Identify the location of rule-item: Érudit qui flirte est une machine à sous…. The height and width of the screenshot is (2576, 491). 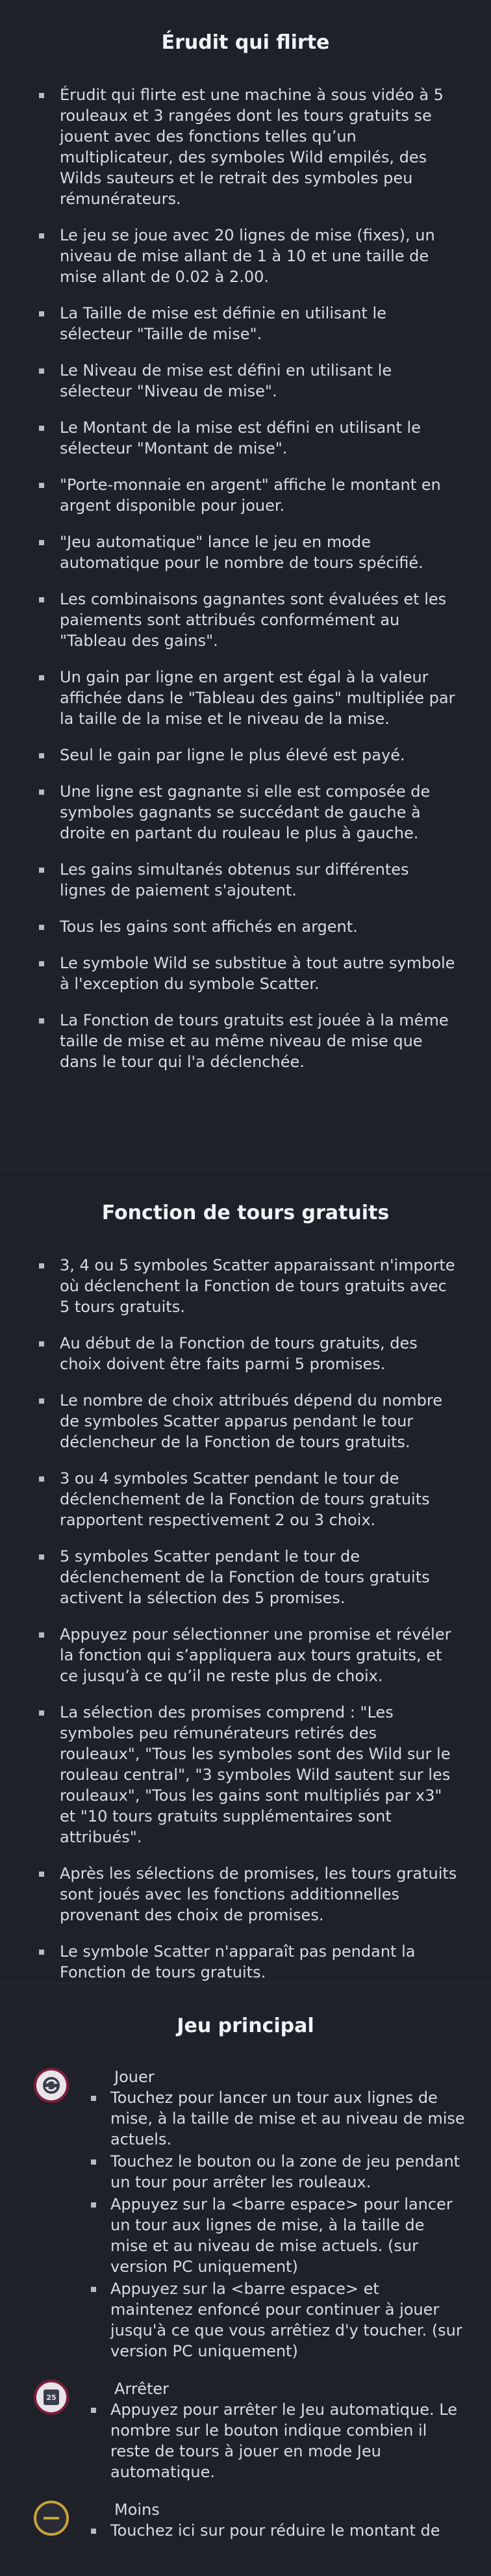
(247, 147).